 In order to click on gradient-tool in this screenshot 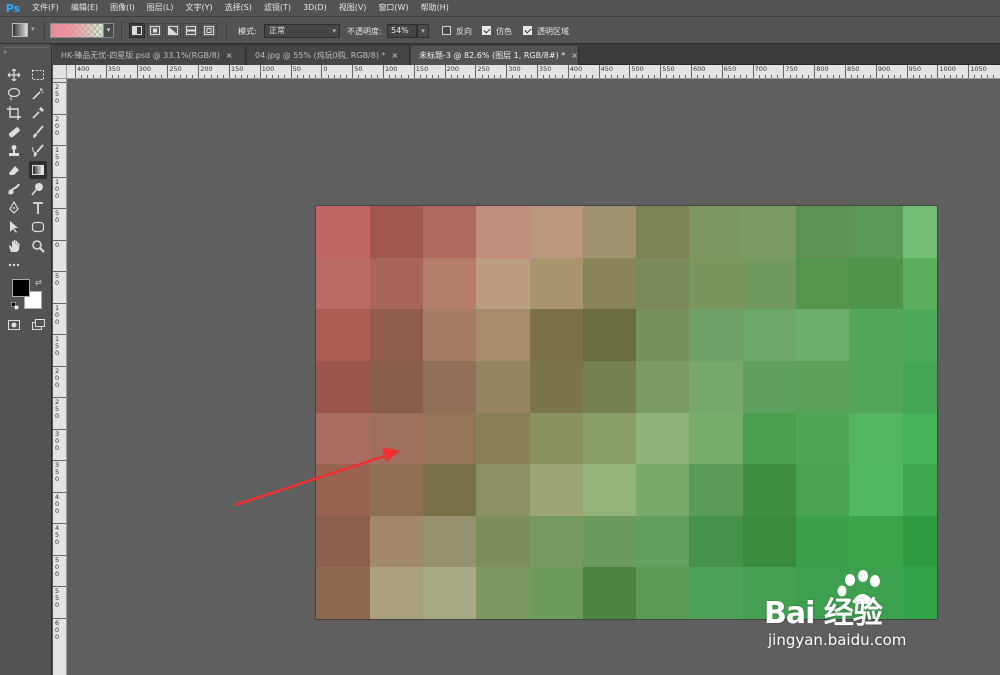, I will do `click(38, 170)`.